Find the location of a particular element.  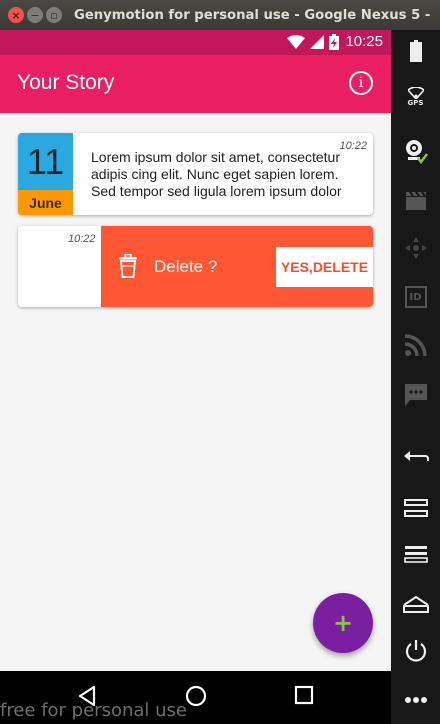

status-bar: 10:25 is located at coordinates (195, 42).